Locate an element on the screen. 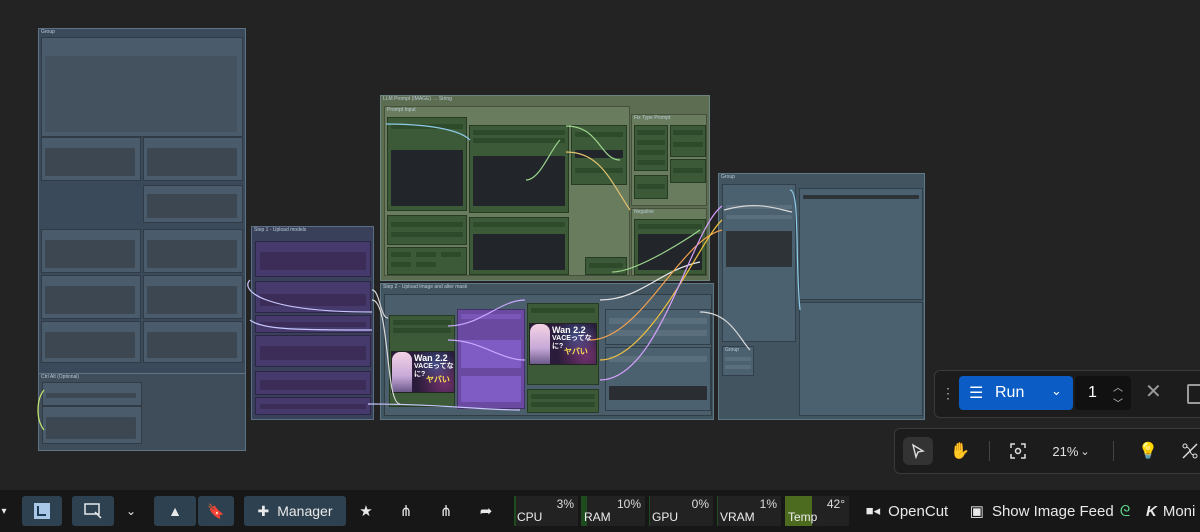  hide-links-icon is located at coordinates (1187, 451).